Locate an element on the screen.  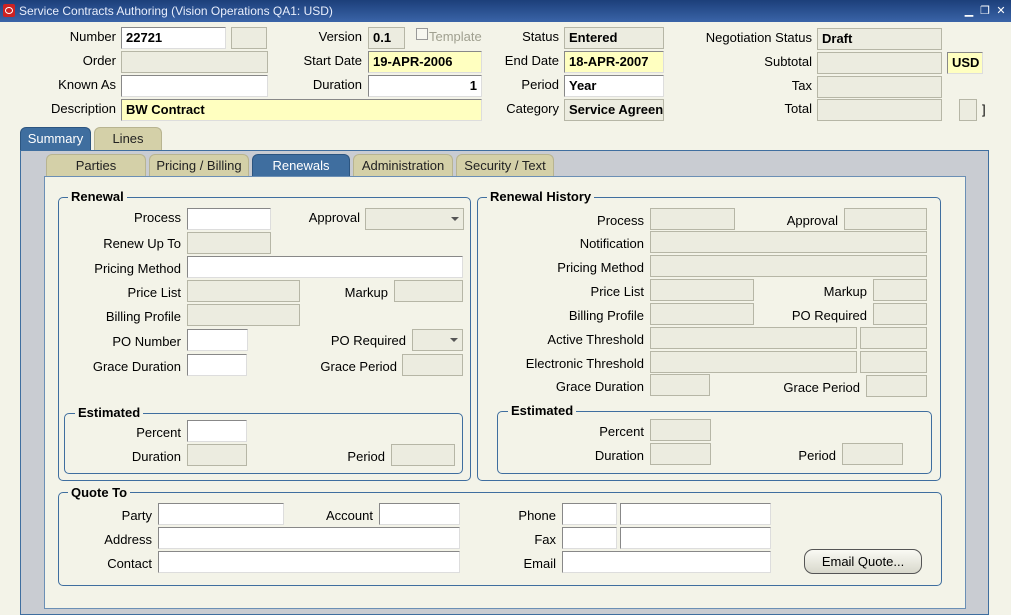
fax-area-field is located at coordinates (589, 538).